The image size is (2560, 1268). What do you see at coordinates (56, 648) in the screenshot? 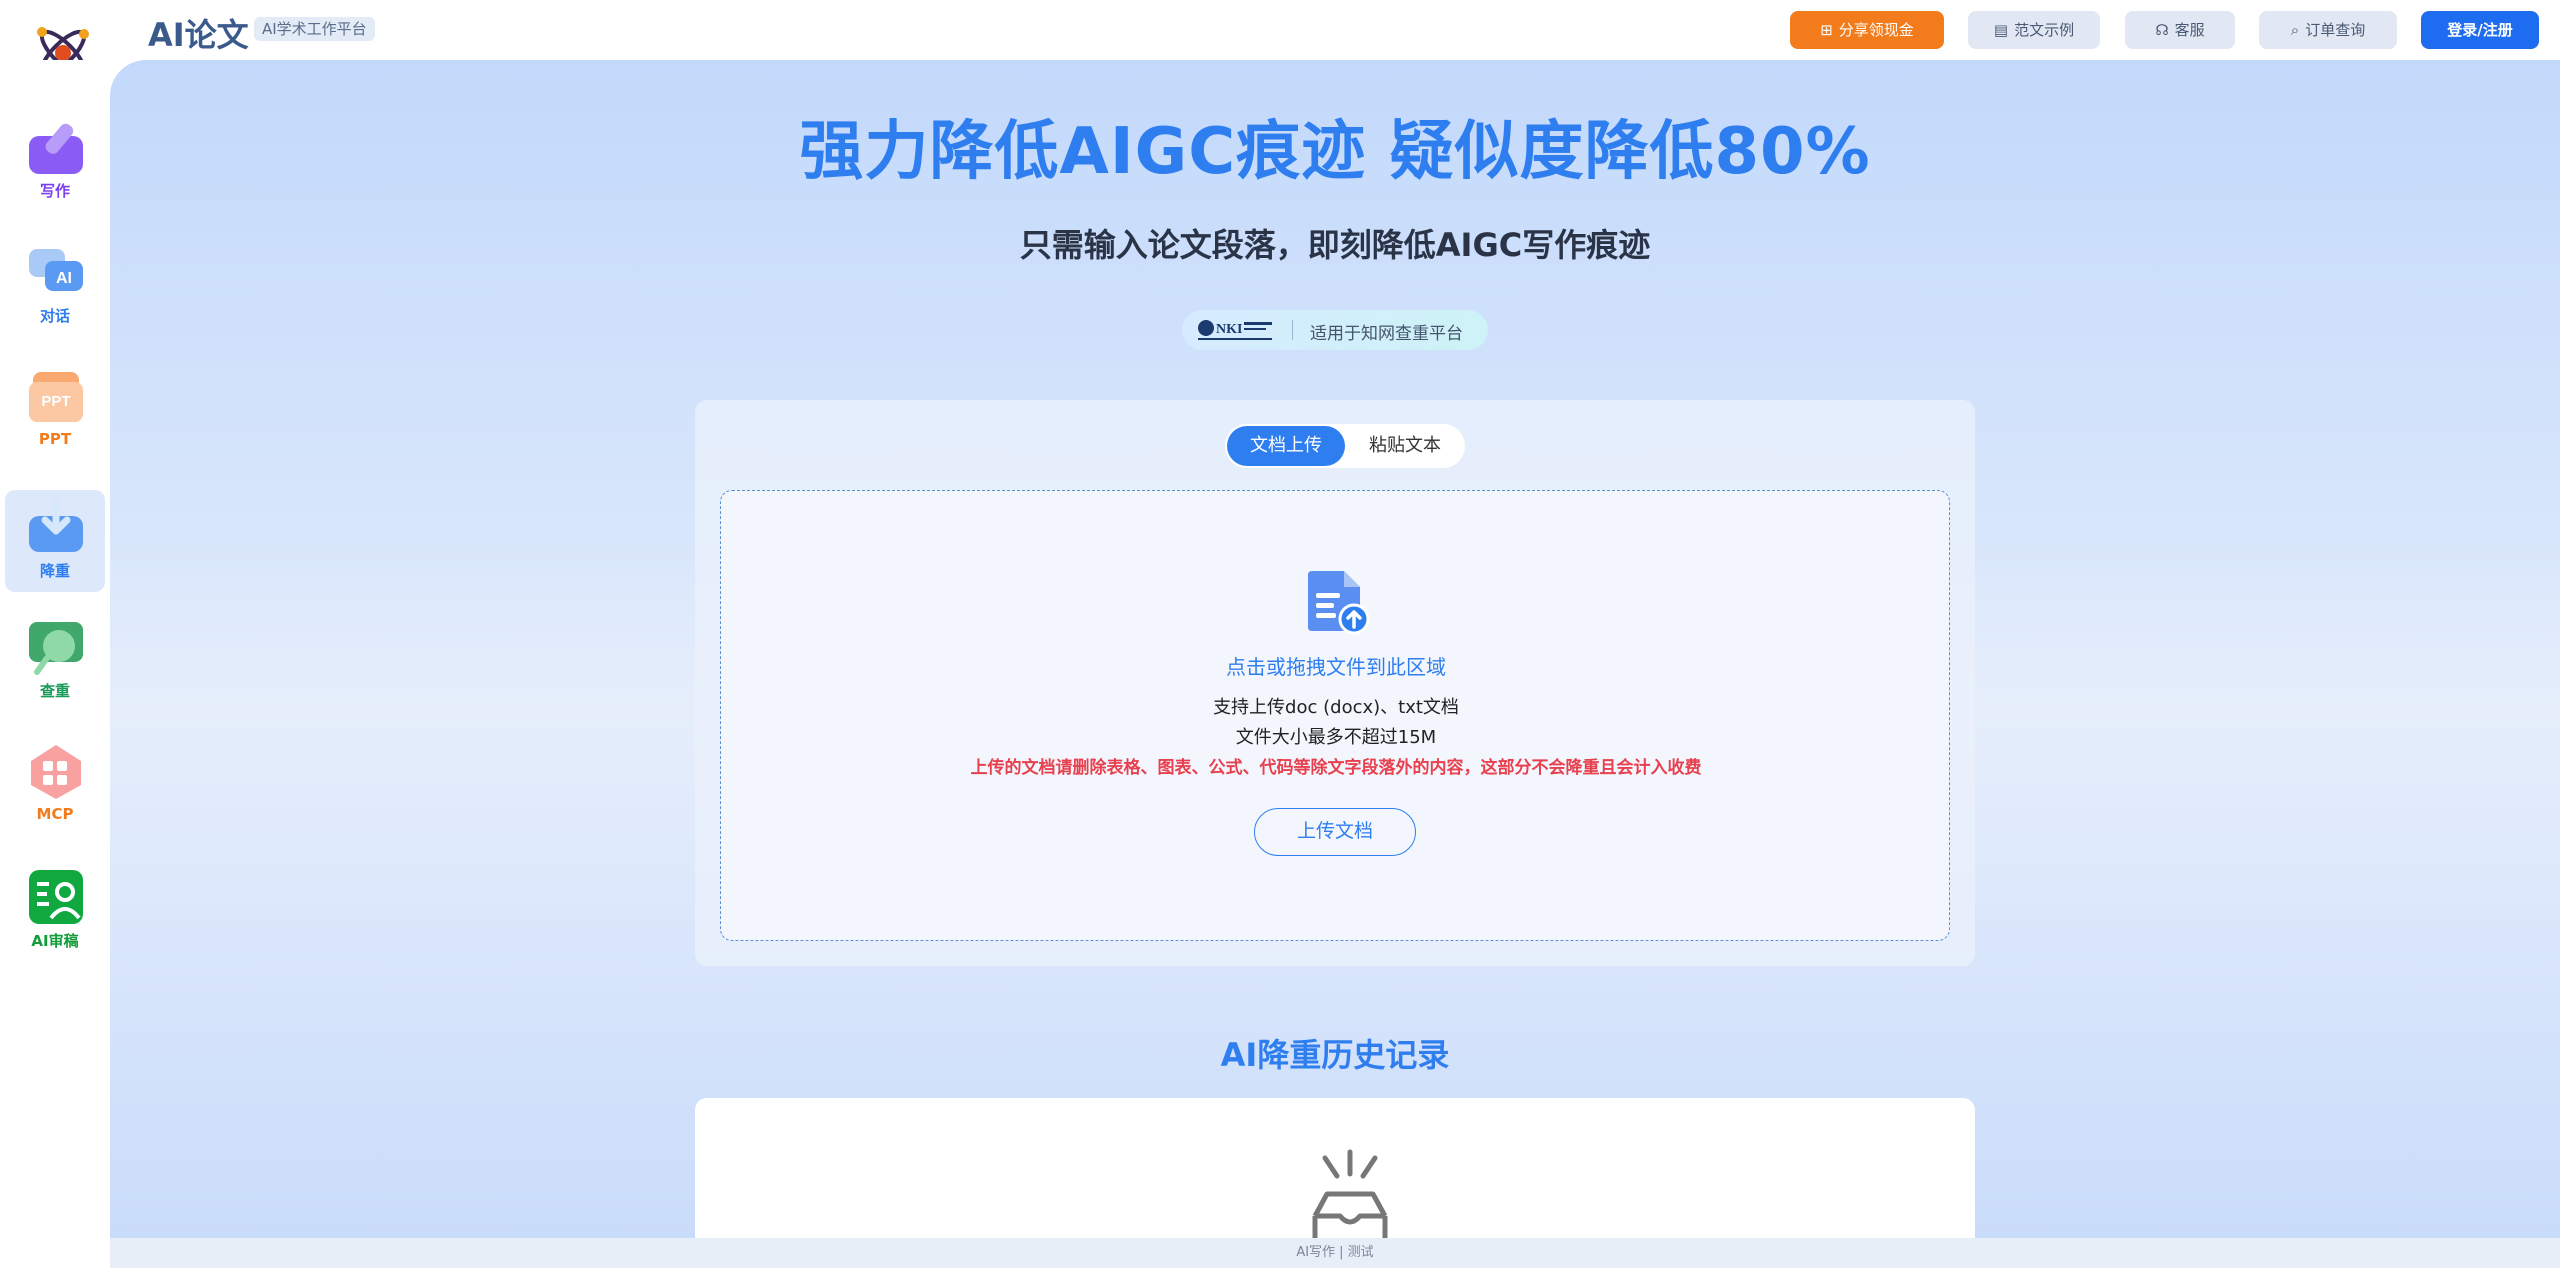
I see `magnifier-icon` at bounding box center [56, 648].